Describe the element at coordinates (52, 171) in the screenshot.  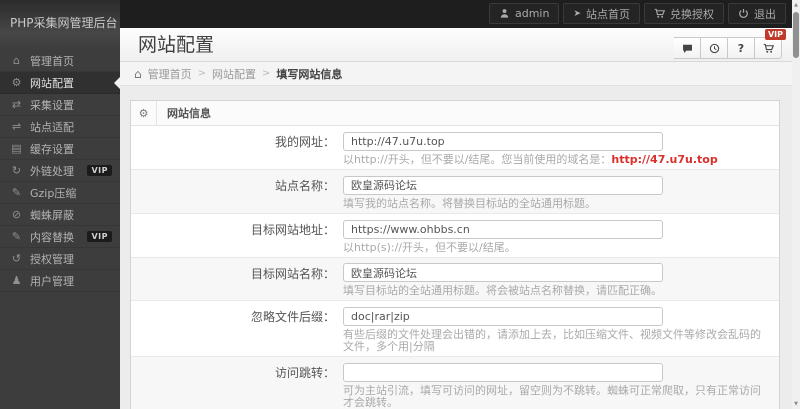
I see `sidebar-item-label: 外链处理` at that location.